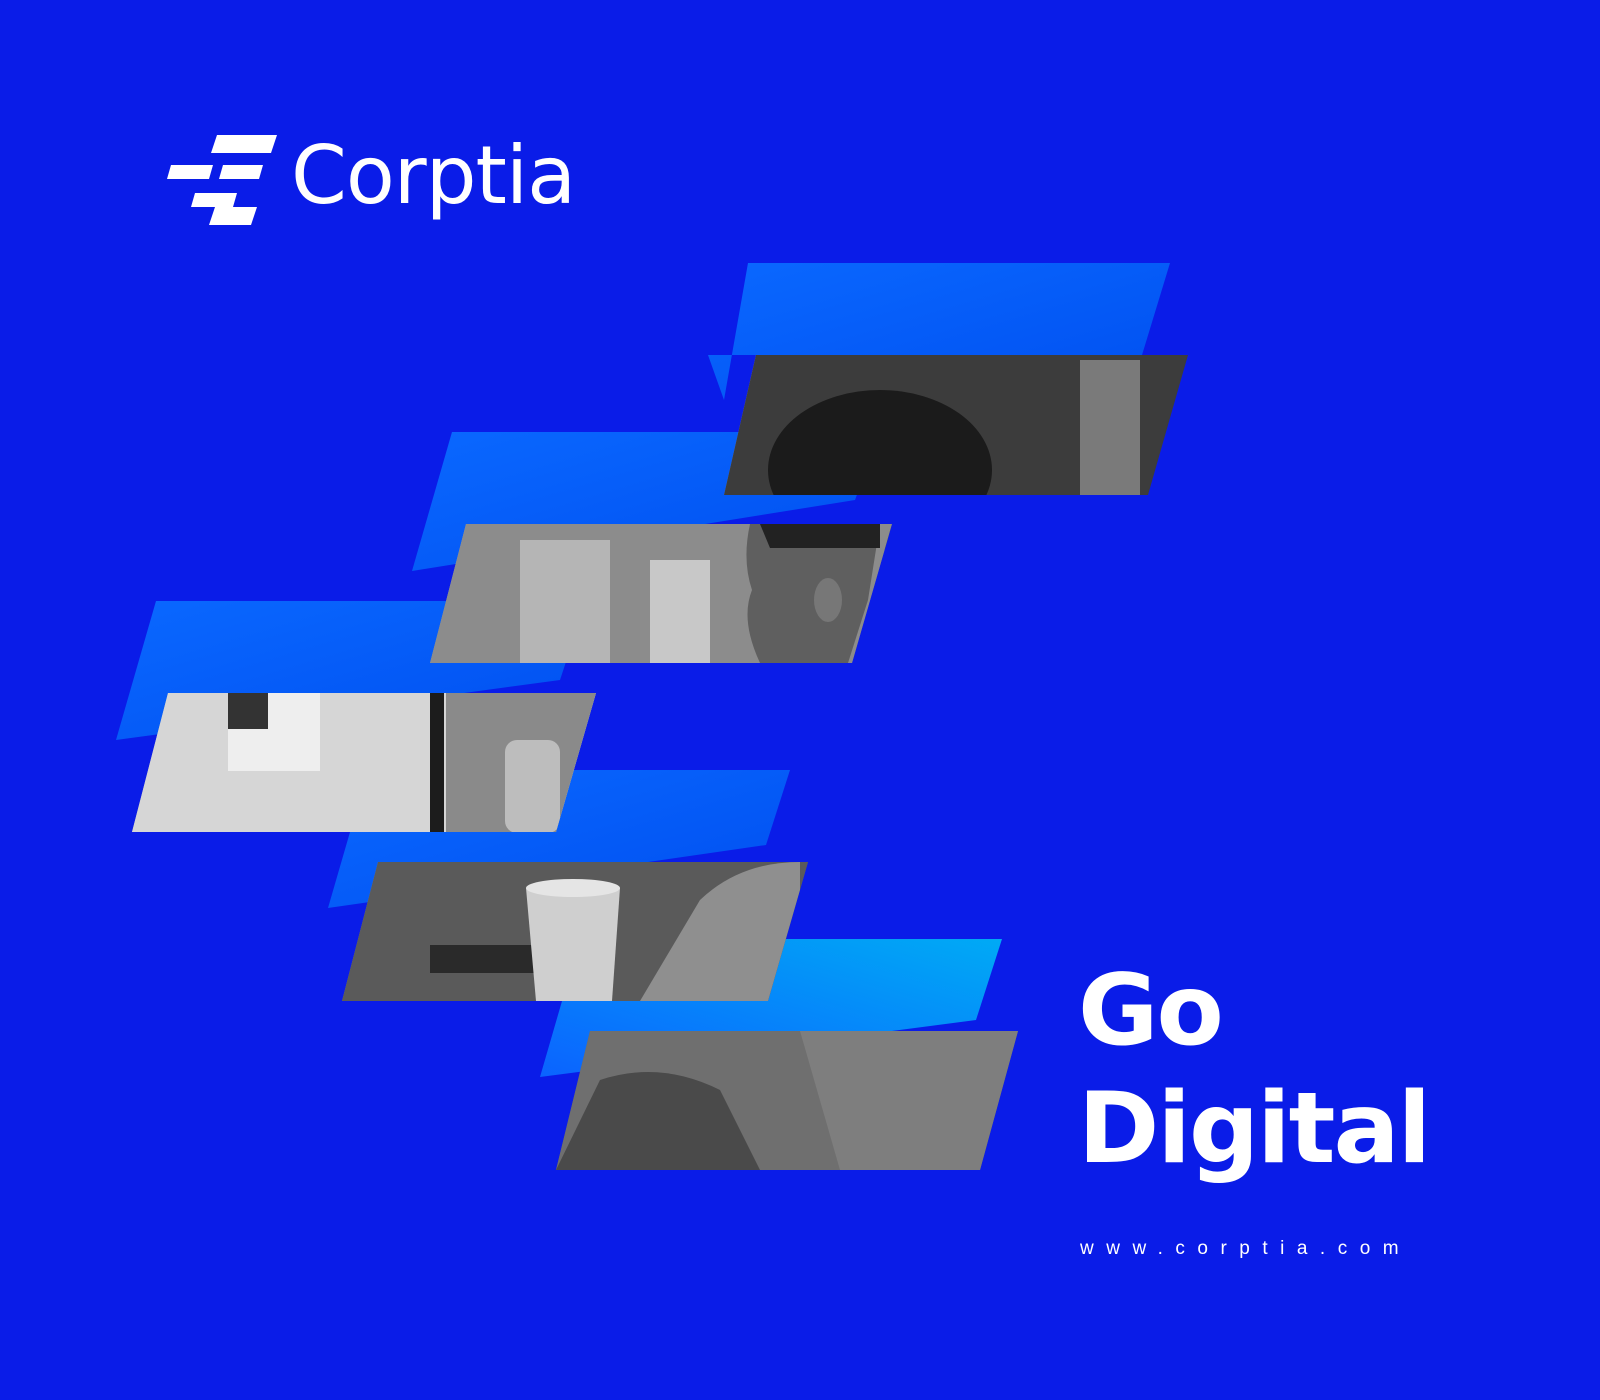  Describe the element at coordinates (1246, 1248) in the screenshot. I see `website-url: www.corptia.com` at that location.